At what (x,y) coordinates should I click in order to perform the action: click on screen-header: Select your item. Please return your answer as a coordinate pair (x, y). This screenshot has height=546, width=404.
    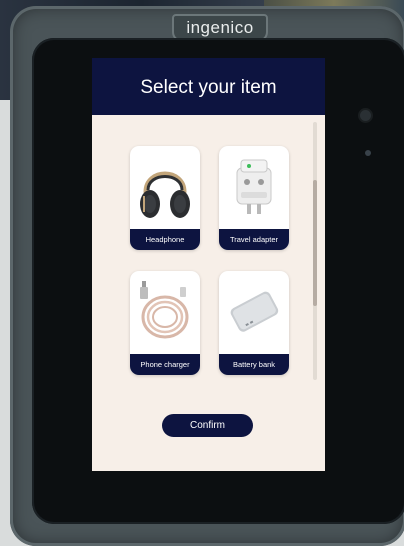
    Looking at the image, I should click on (208, 86).